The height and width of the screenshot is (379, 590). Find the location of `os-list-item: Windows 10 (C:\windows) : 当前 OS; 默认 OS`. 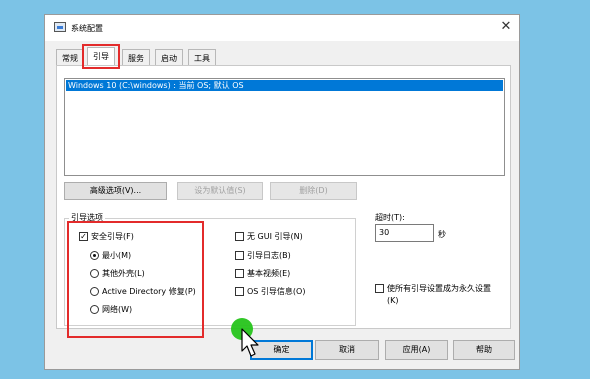

os-list-item: Windows 10 (C:\windows) : 当前 OS; 默认 OS is located at coordinates (284, 85).